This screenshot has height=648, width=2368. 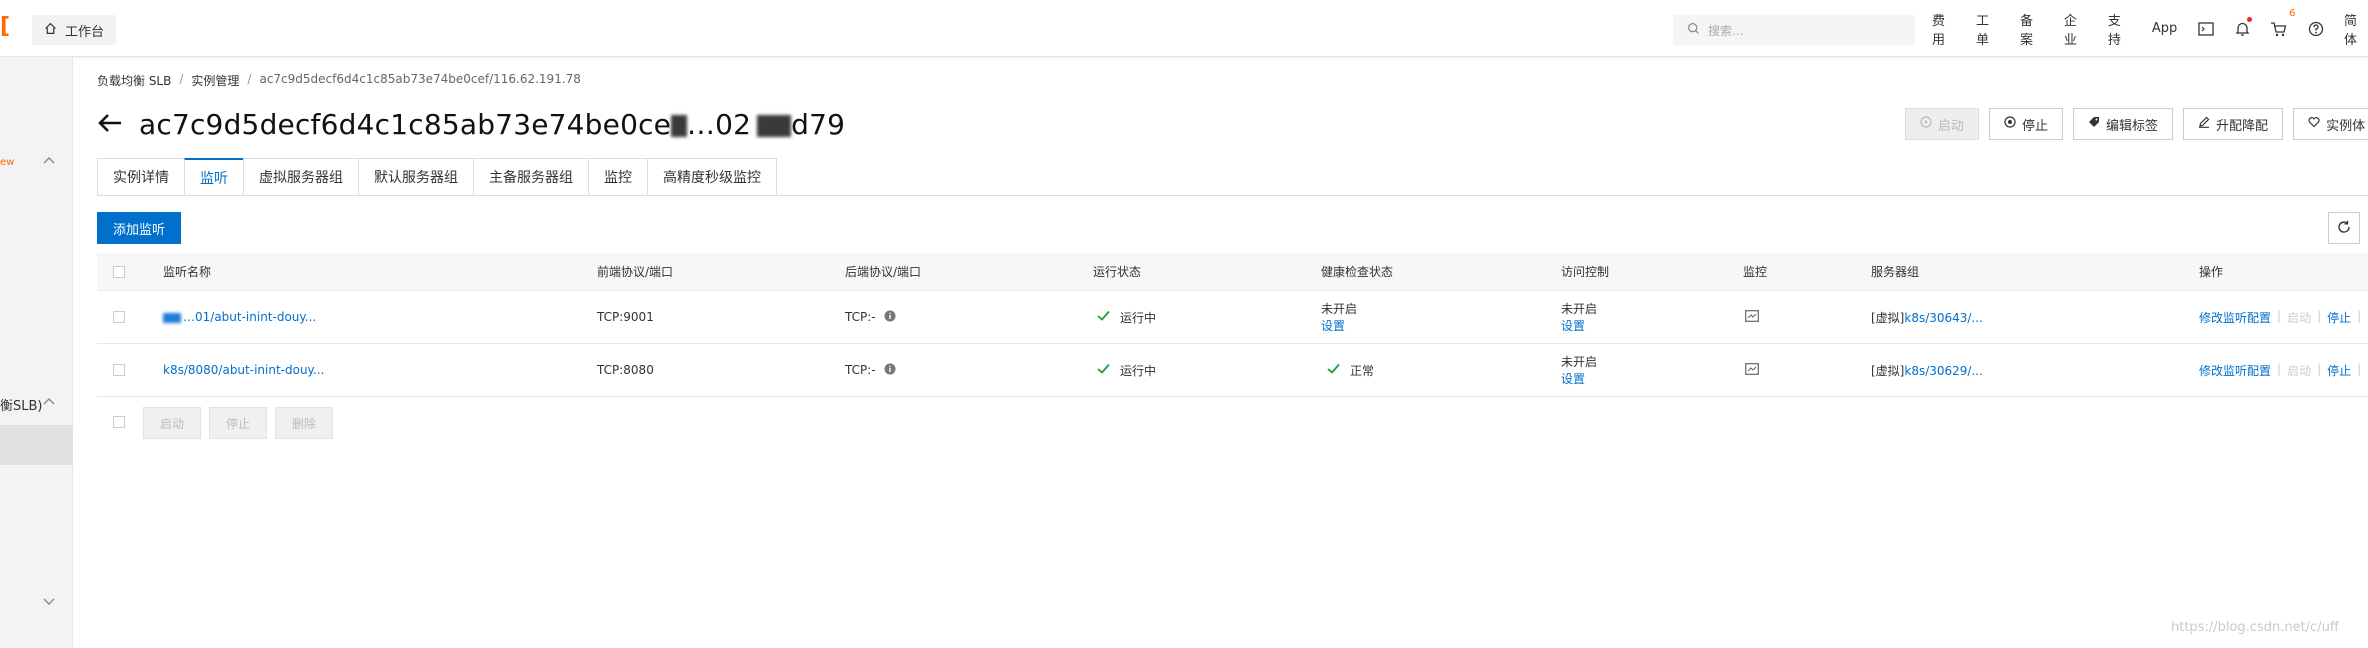 What do you see at coordinates (2164, 28) in the screenshot?
I see `nav-app: App` at bounding box center [2164, 28].